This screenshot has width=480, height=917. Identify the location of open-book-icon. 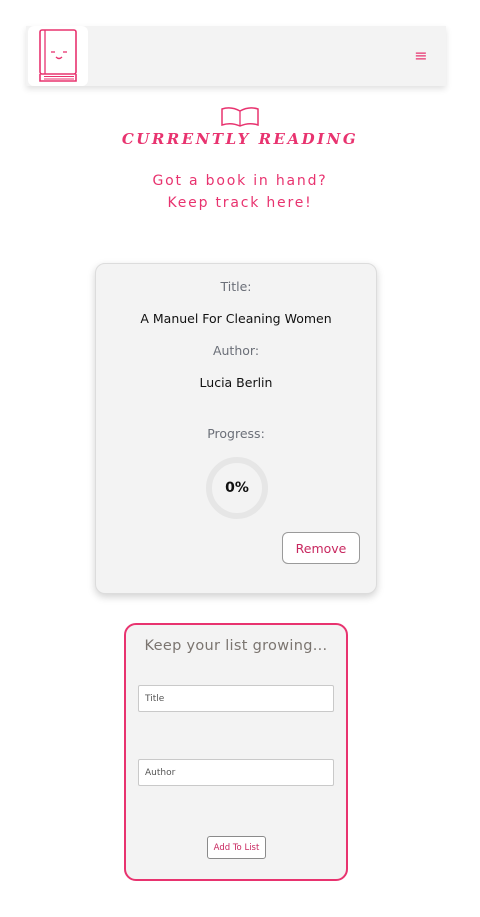
(240, 117).